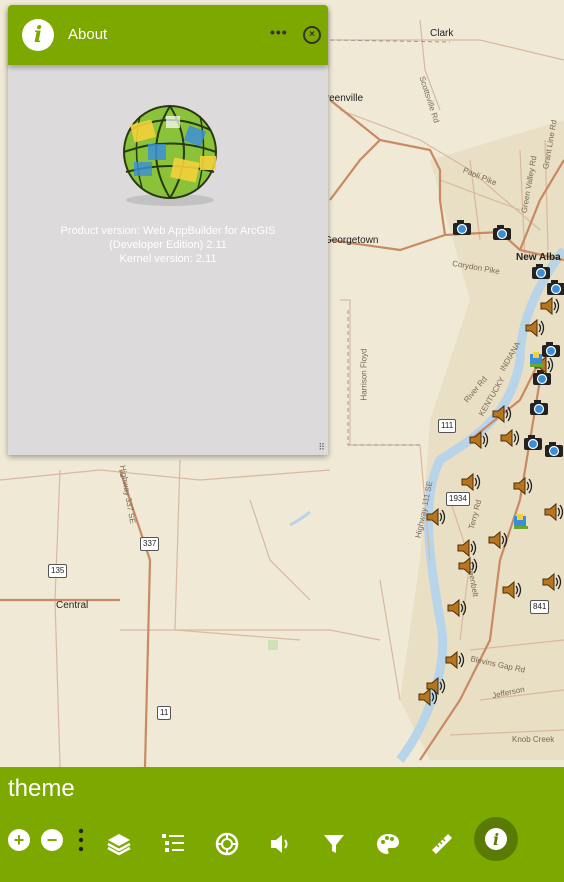  I want to click on place-clark: Clark, so click(442, 33).